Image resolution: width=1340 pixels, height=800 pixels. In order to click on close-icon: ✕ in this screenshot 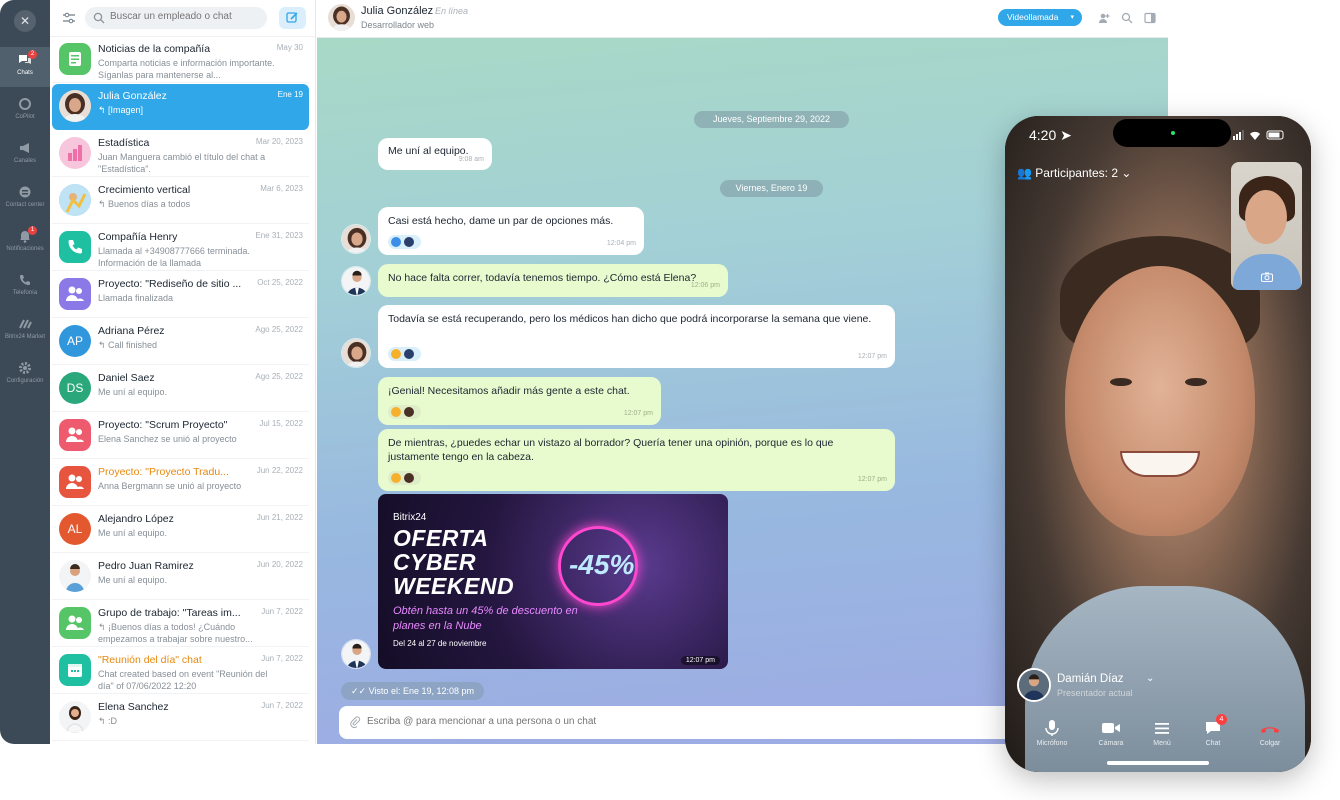, I will do `click(25, 21)`.